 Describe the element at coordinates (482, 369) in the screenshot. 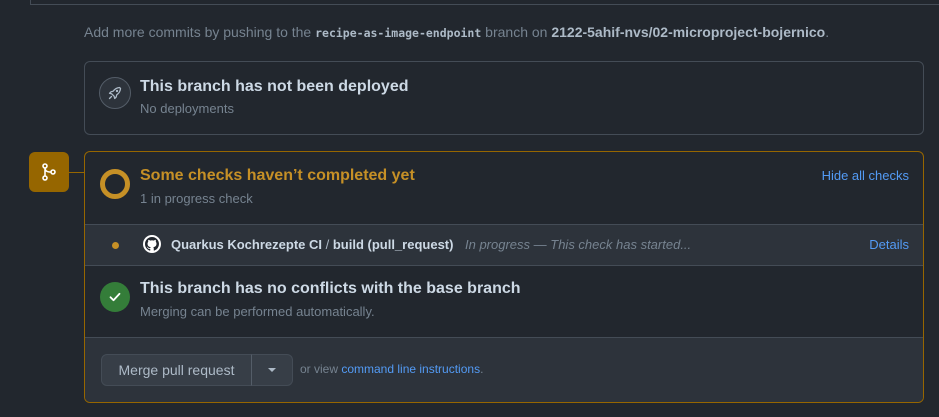

I see `view-suffix: .` at that location.